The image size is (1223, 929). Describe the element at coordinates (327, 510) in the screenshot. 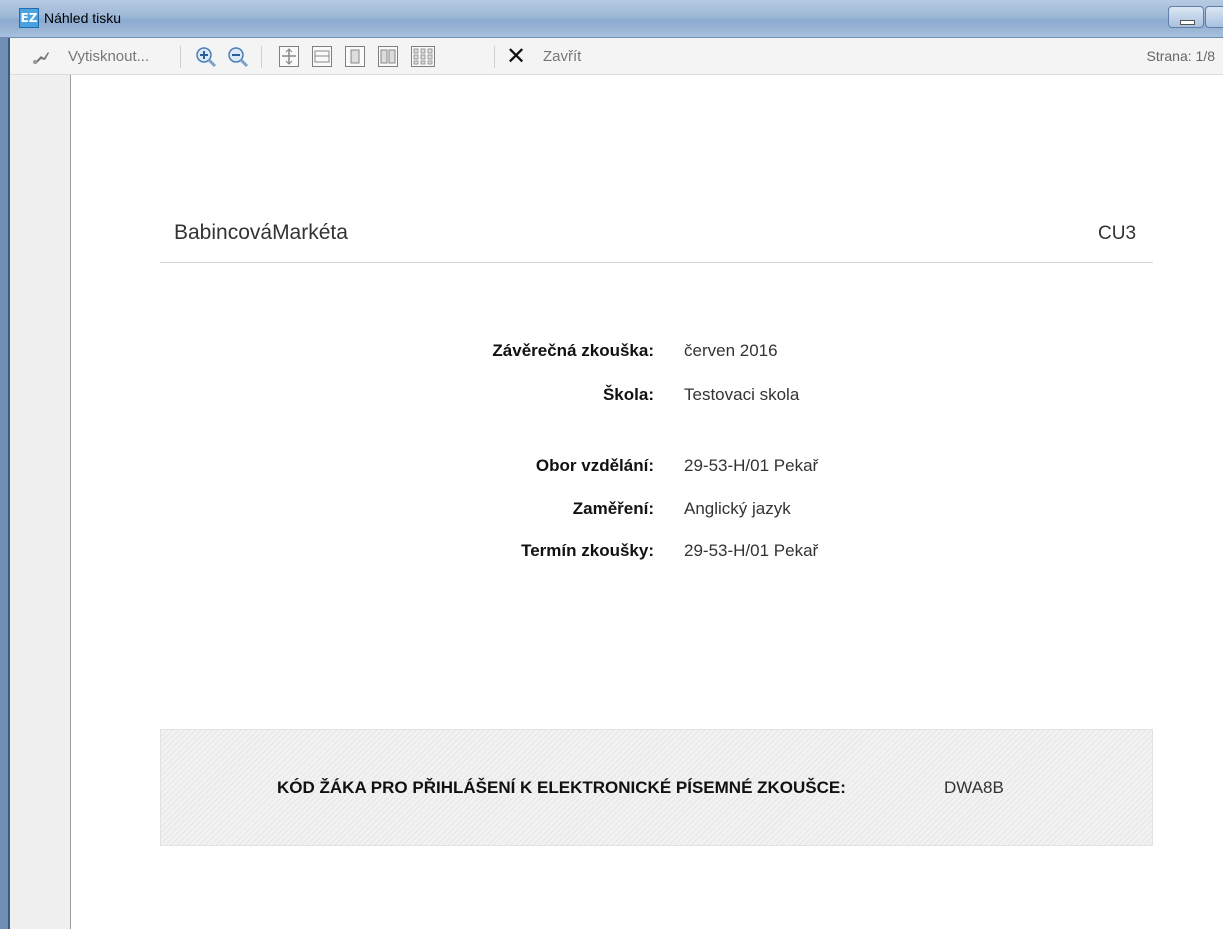

I see `info-row-focus: Zaměření:` at that location.